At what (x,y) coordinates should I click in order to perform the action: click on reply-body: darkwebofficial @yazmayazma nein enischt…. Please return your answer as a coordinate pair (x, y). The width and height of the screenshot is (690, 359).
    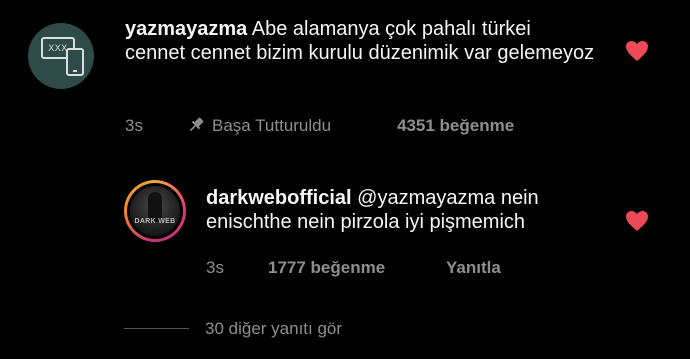
    Looking at the image, I should click on (406, 210).